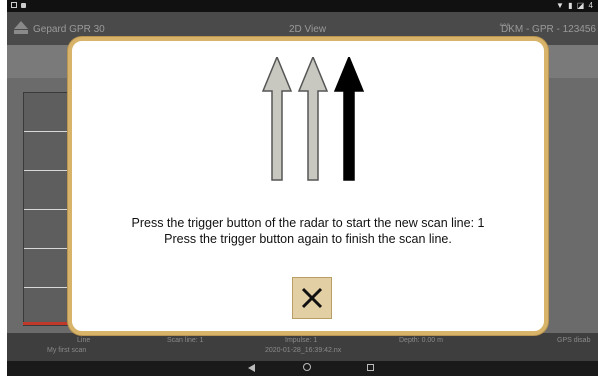  Describe the element at coordinates (21, 27) in the screenshot. I see `gepard-logo-icon` at that location.